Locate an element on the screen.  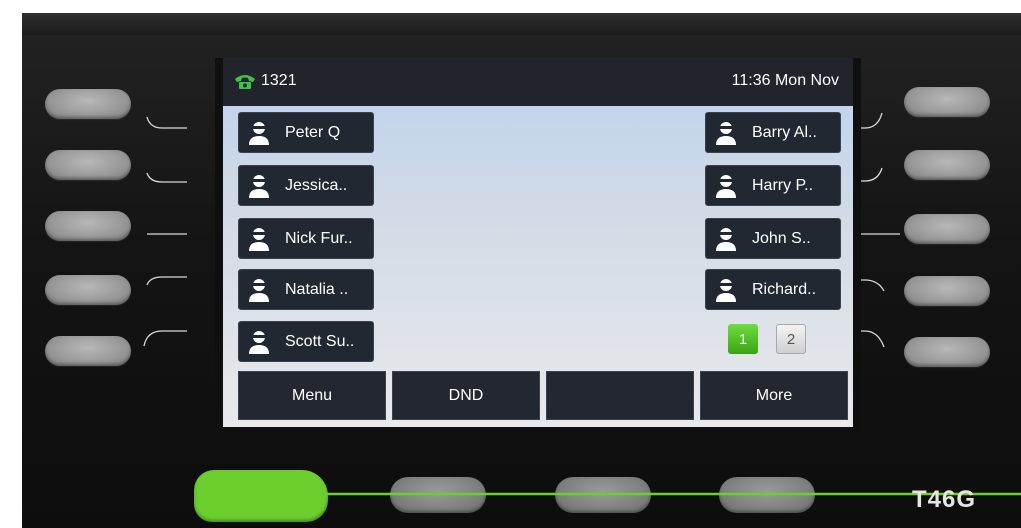
dss-key-left-4: Natalia .. is located at coordinates (306, 289).